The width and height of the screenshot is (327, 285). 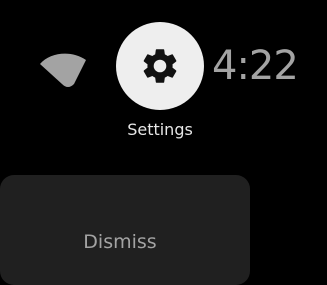 I want to click on gear-icon, so click(x=160, y=66).